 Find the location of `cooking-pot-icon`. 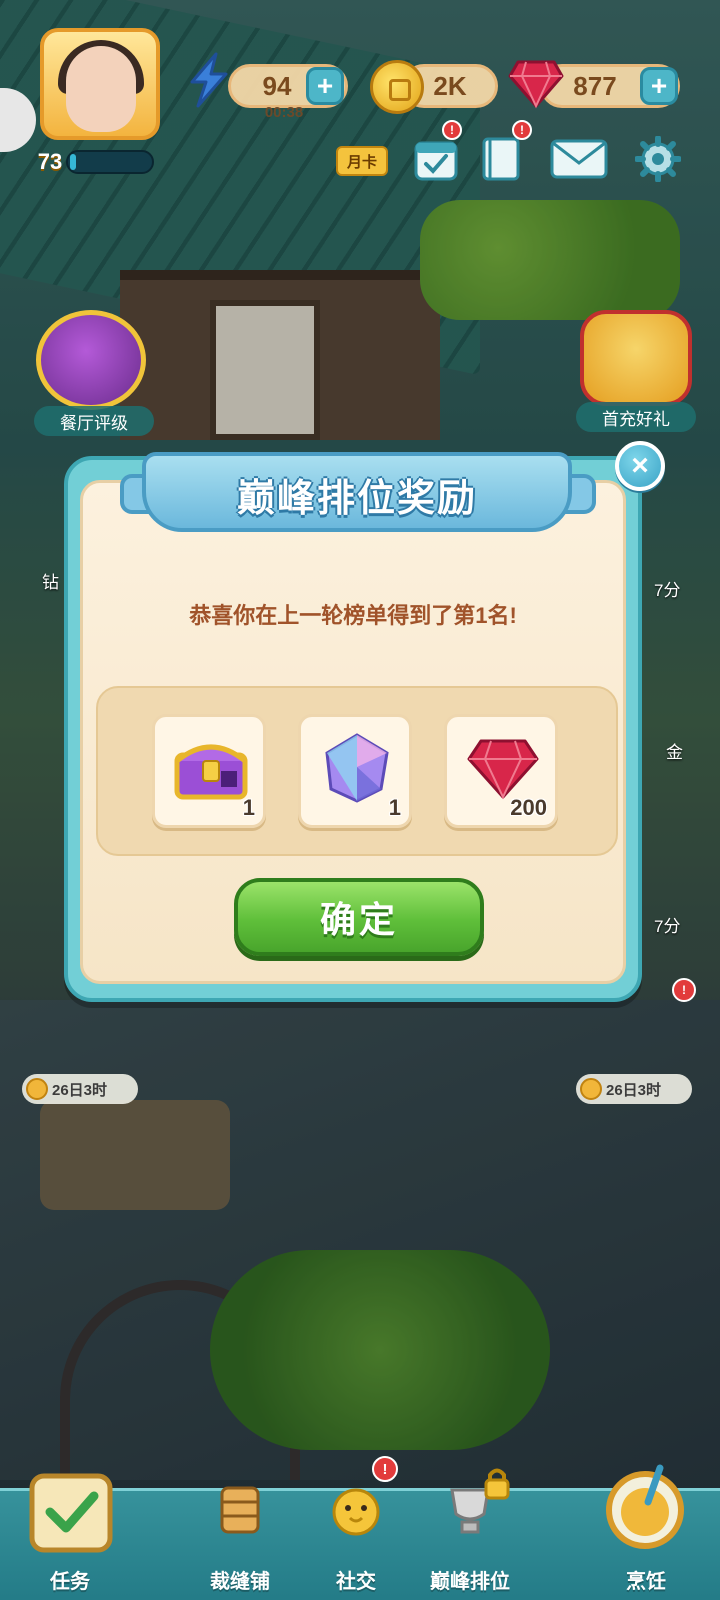

cooking-pot-icon is located at coordinates (645, 1506).